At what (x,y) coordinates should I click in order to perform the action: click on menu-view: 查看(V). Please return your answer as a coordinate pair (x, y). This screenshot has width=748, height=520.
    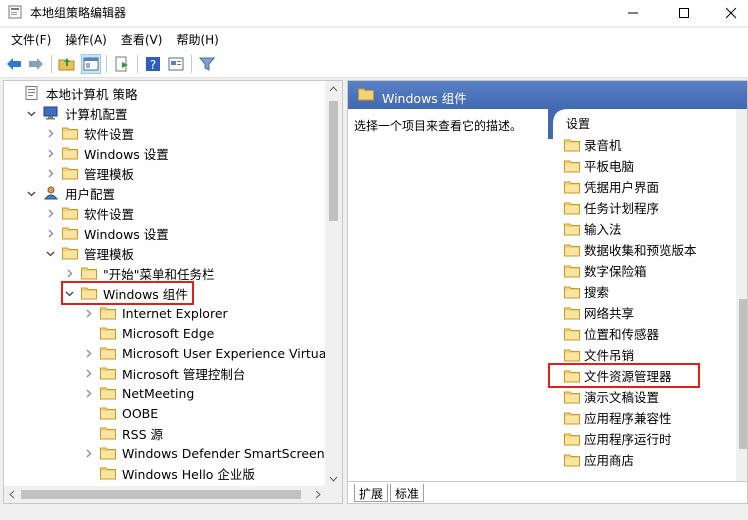
    Looking at the image, I should click on (142, 39).